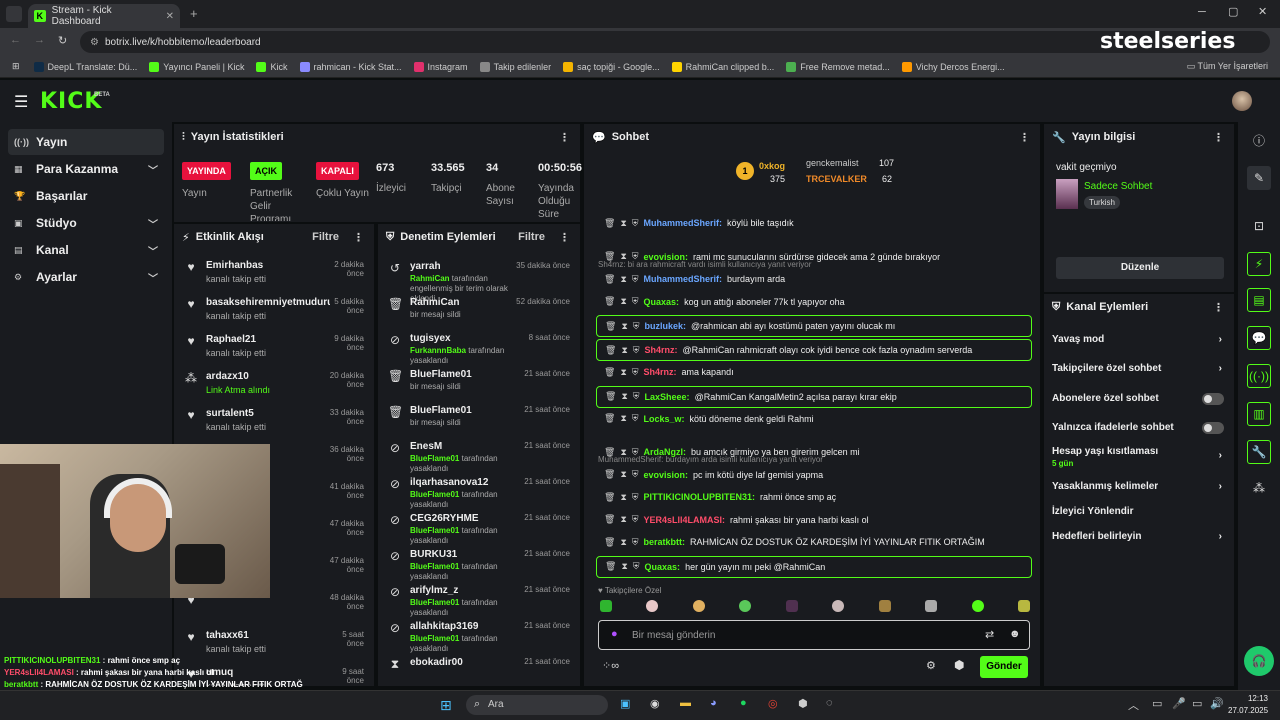  Describe the element at coordinates (1140, 268) in the screenshot. I see `edit-button: Düzenle` at that location.